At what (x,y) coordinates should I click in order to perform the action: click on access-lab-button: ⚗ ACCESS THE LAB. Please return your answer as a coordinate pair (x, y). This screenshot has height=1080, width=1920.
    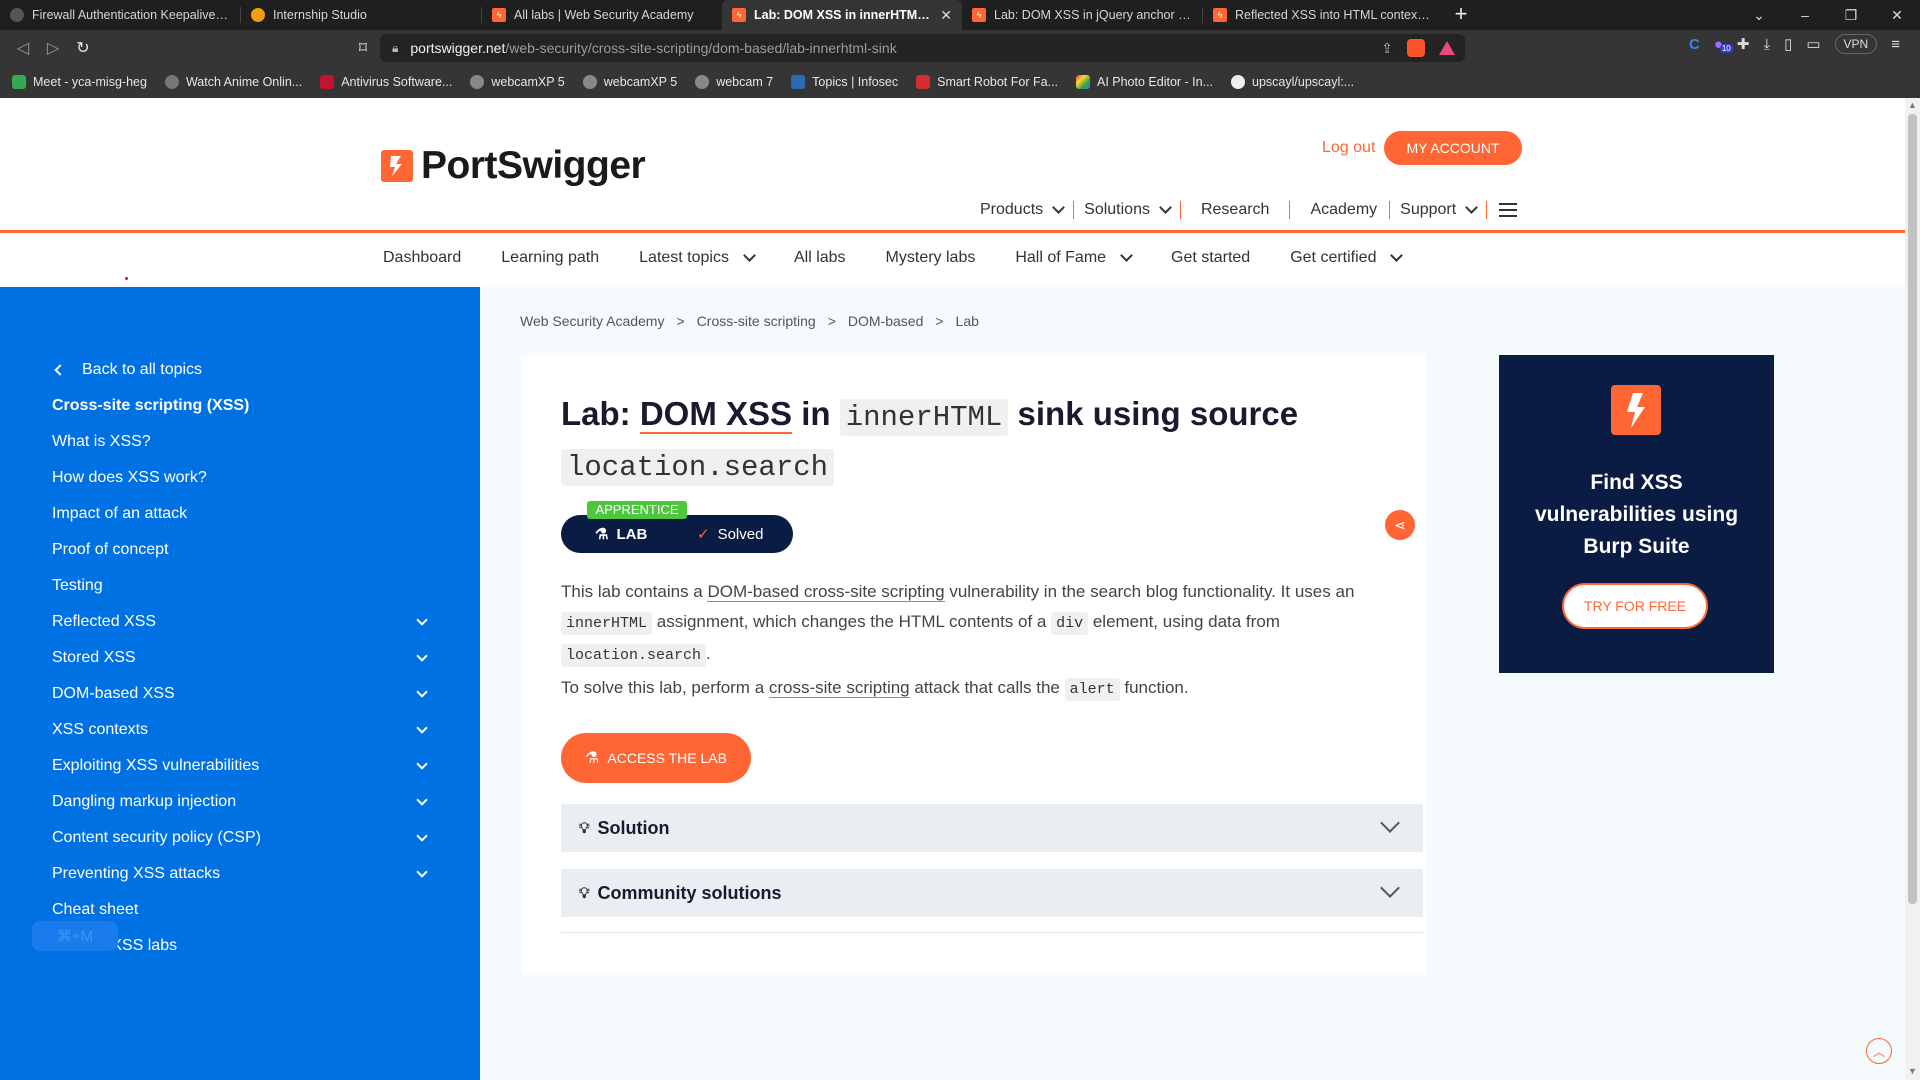
    Looking at the image, I should click on (656, 758).